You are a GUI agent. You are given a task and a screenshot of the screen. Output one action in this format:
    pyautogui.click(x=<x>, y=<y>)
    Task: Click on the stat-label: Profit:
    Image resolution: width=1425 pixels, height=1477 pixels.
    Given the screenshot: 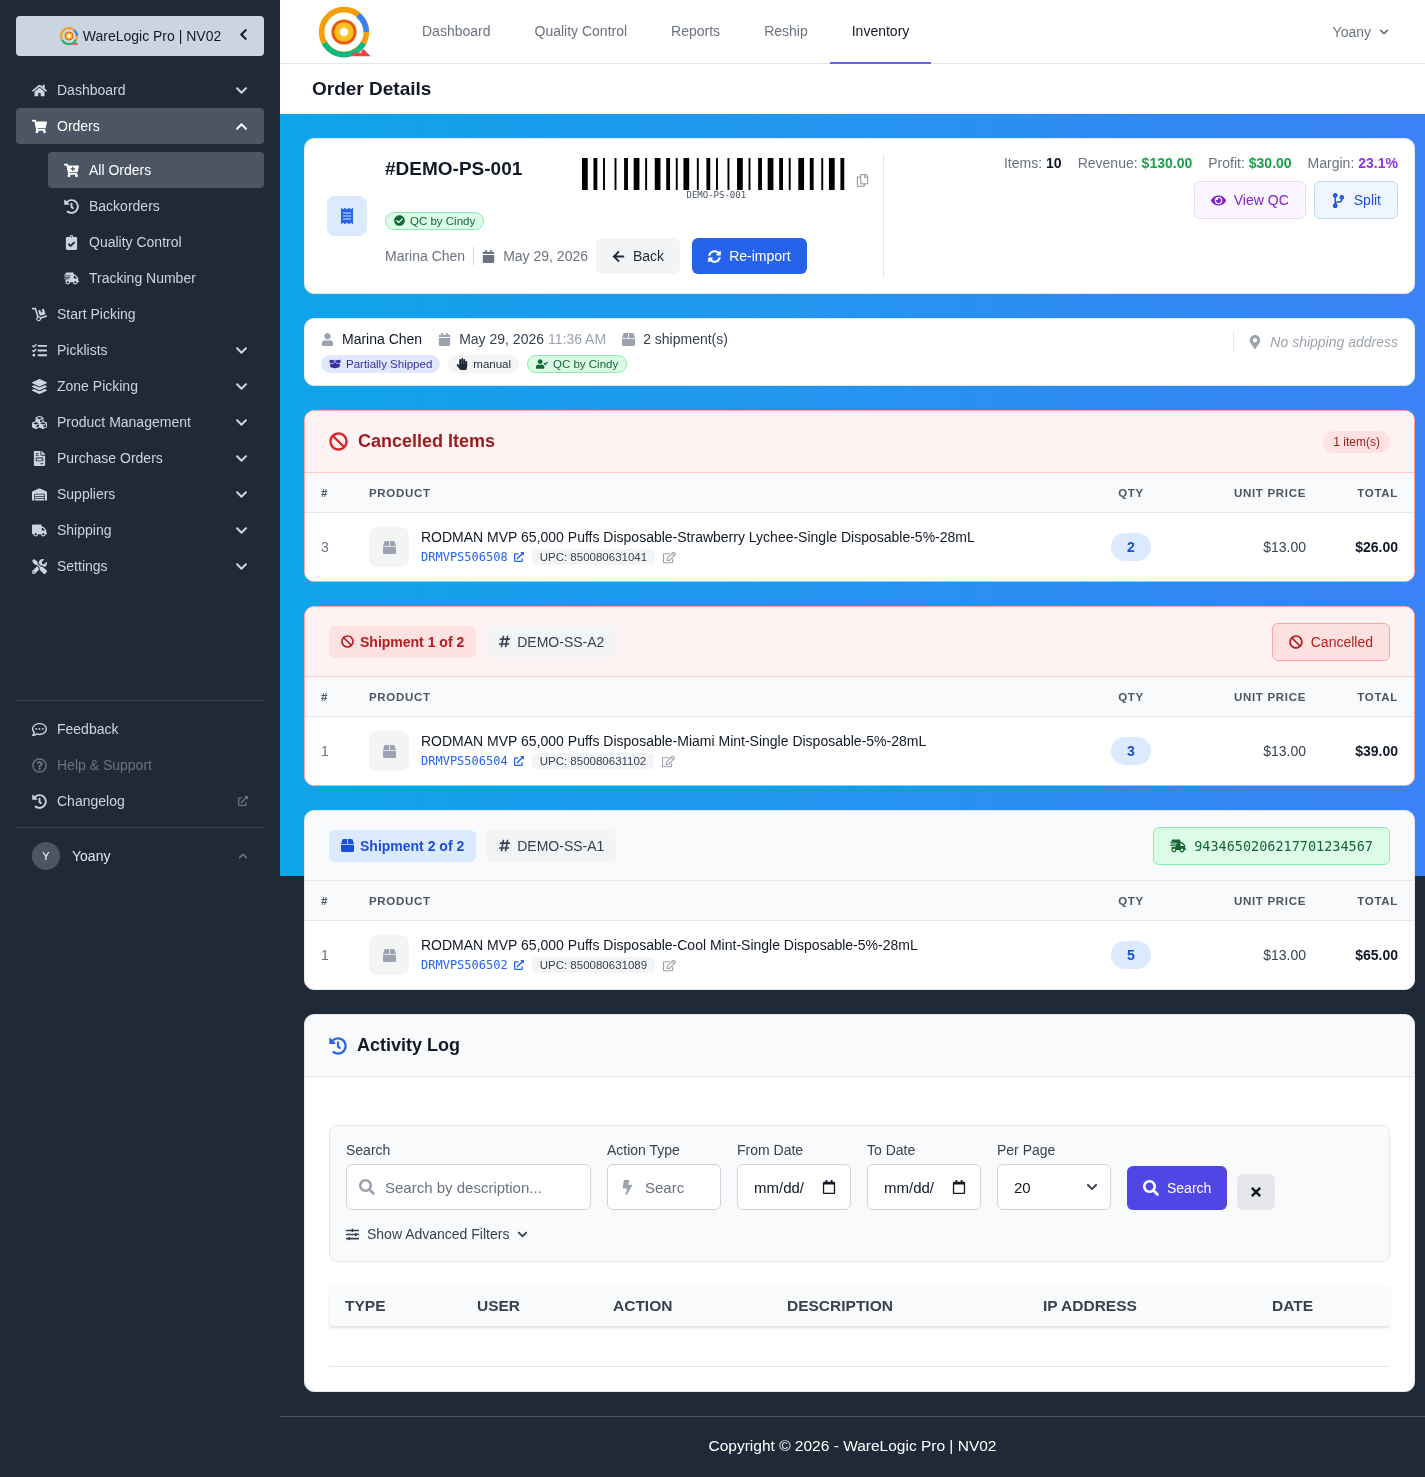 What is the action you would take?
    pyautogui.click(x=1226, y=163)
    